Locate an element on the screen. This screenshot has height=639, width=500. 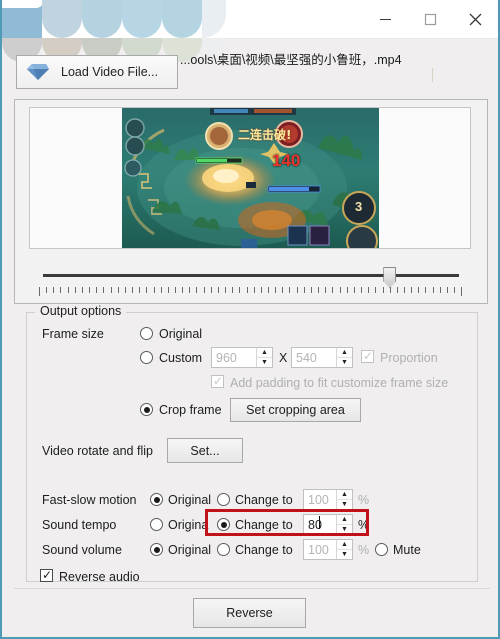
slider-thumb is located at coordinates (390, 277).